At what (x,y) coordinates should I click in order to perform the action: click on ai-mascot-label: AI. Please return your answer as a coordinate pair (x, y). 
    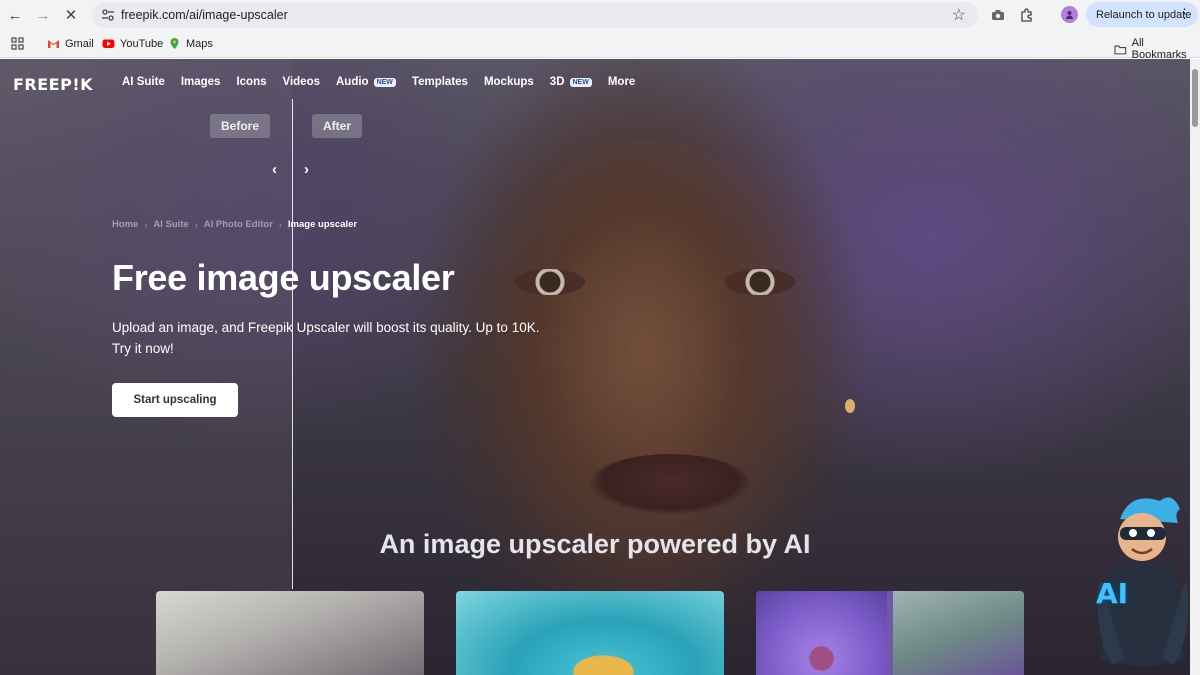
    Looking at the image, I should click on (1112, 593).